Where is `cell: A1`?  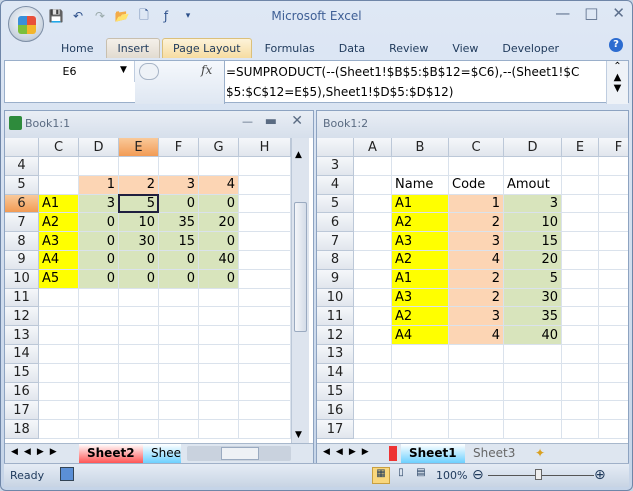
cell: A1 is located at coordinates (420, 204).